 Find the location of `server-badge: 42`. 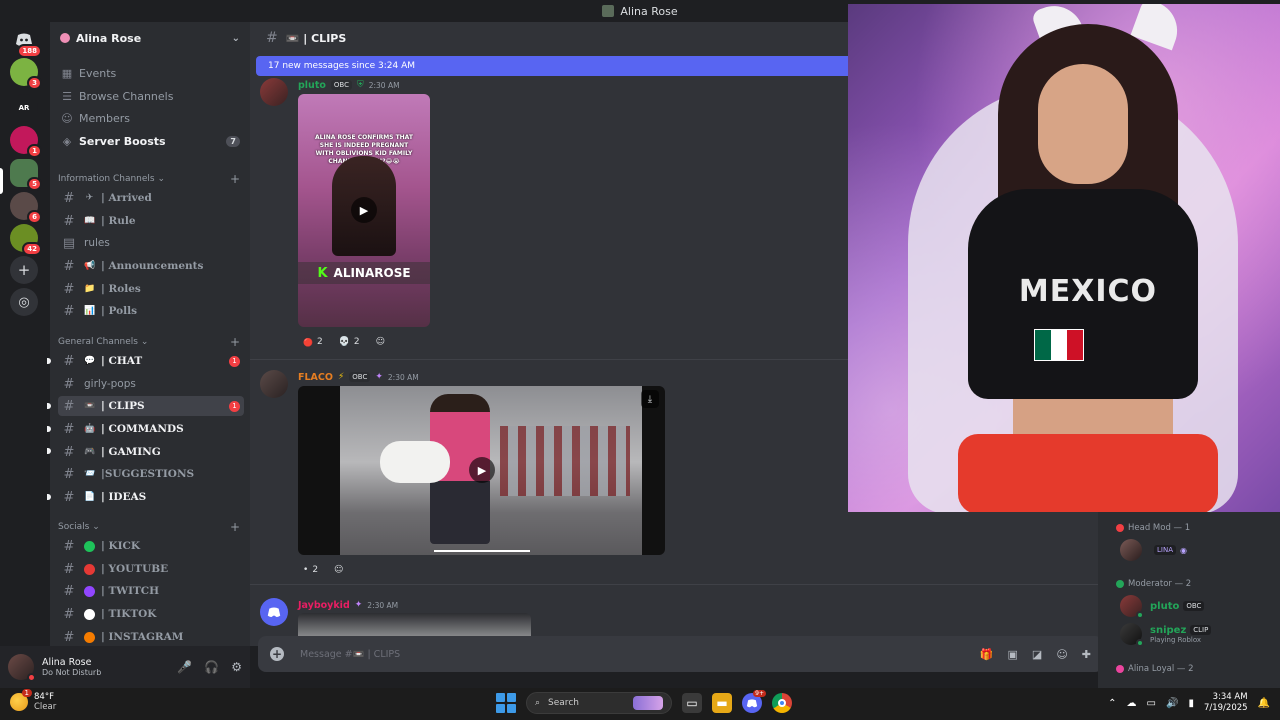

server-badge: 42 is located at coordinates (32, 249).